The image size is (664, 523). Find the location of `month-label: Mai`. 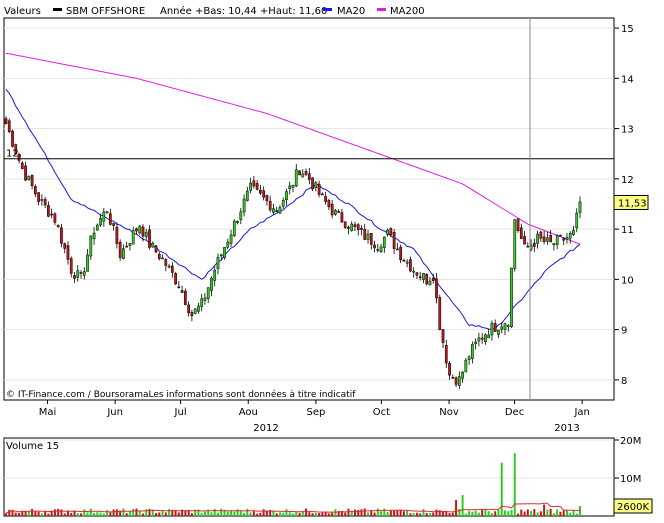

month-label: Mai is located at coordinates (48, 412).